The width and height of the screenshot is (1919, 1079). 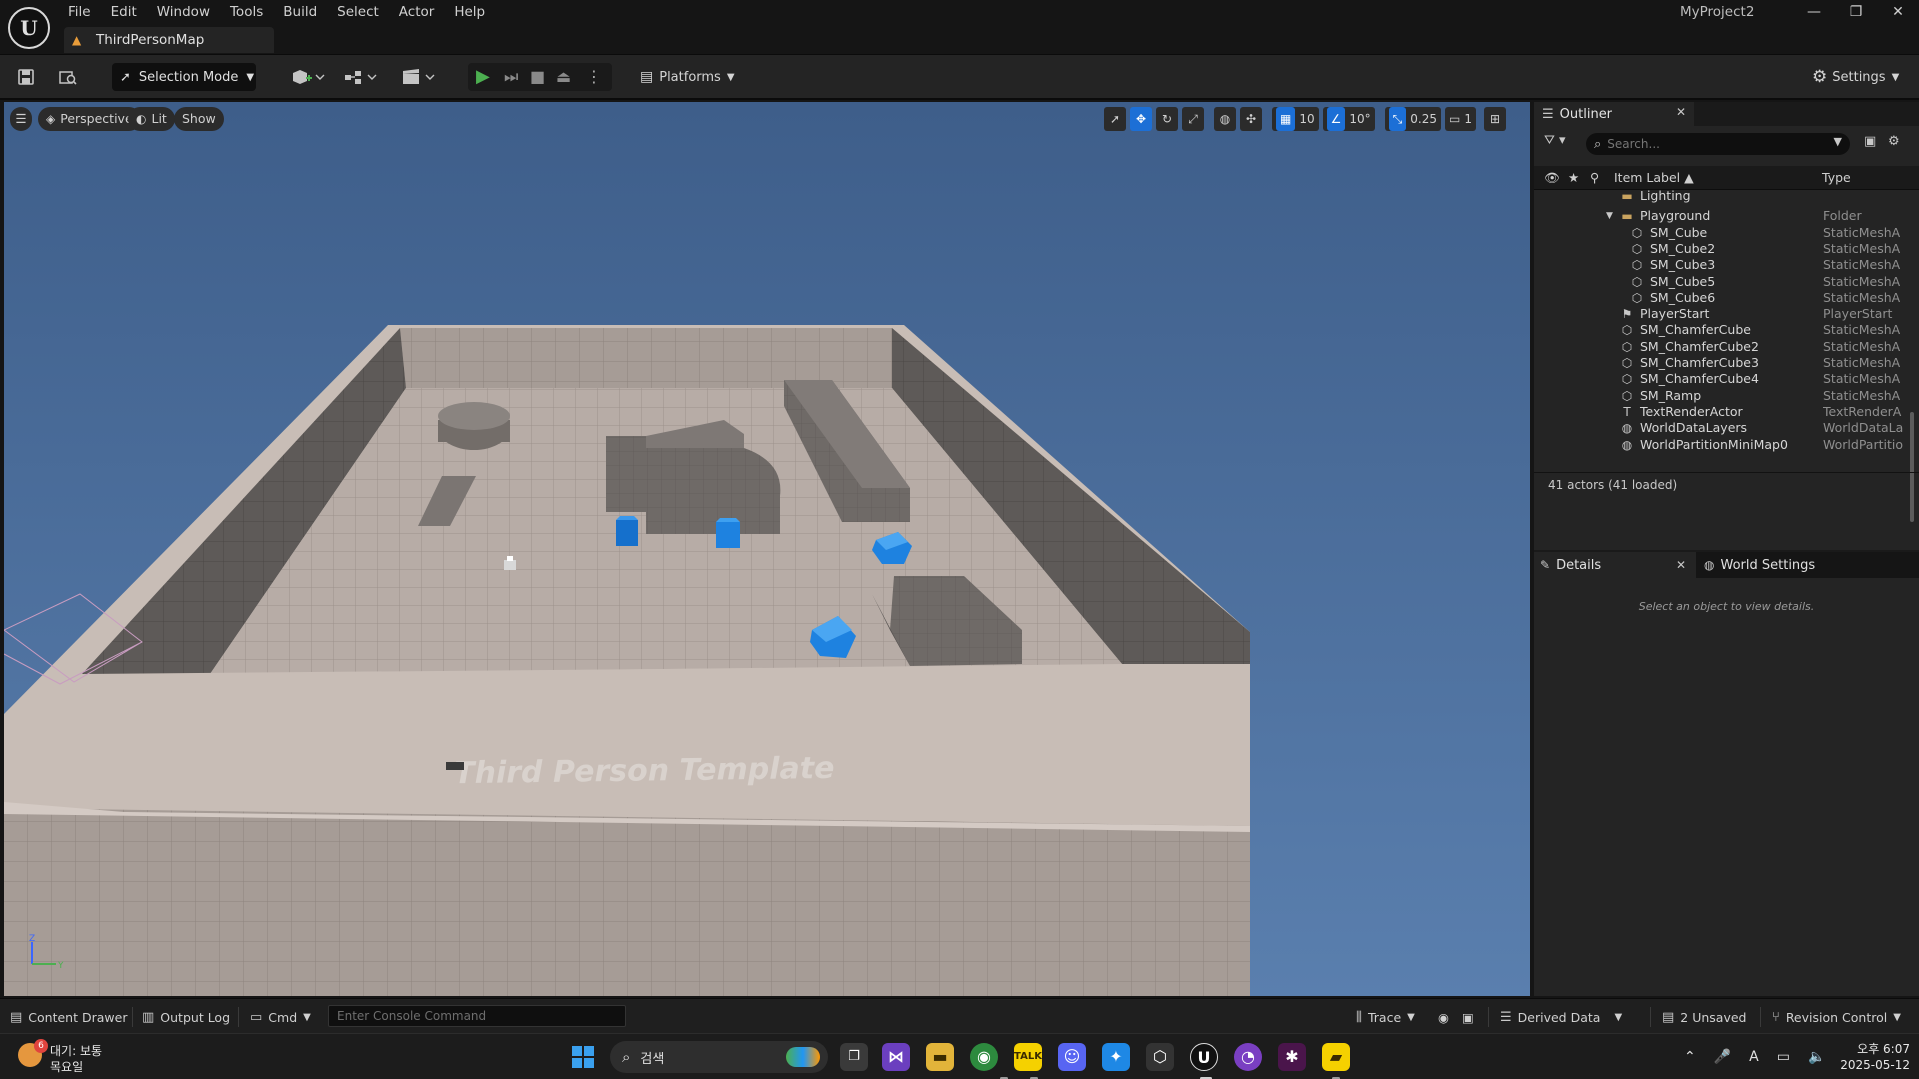 What do you see at coordinates (1397, 119) in the screenshot?
I see `scale-snap-icon: ⤡` at bounding box center [1397, 119].